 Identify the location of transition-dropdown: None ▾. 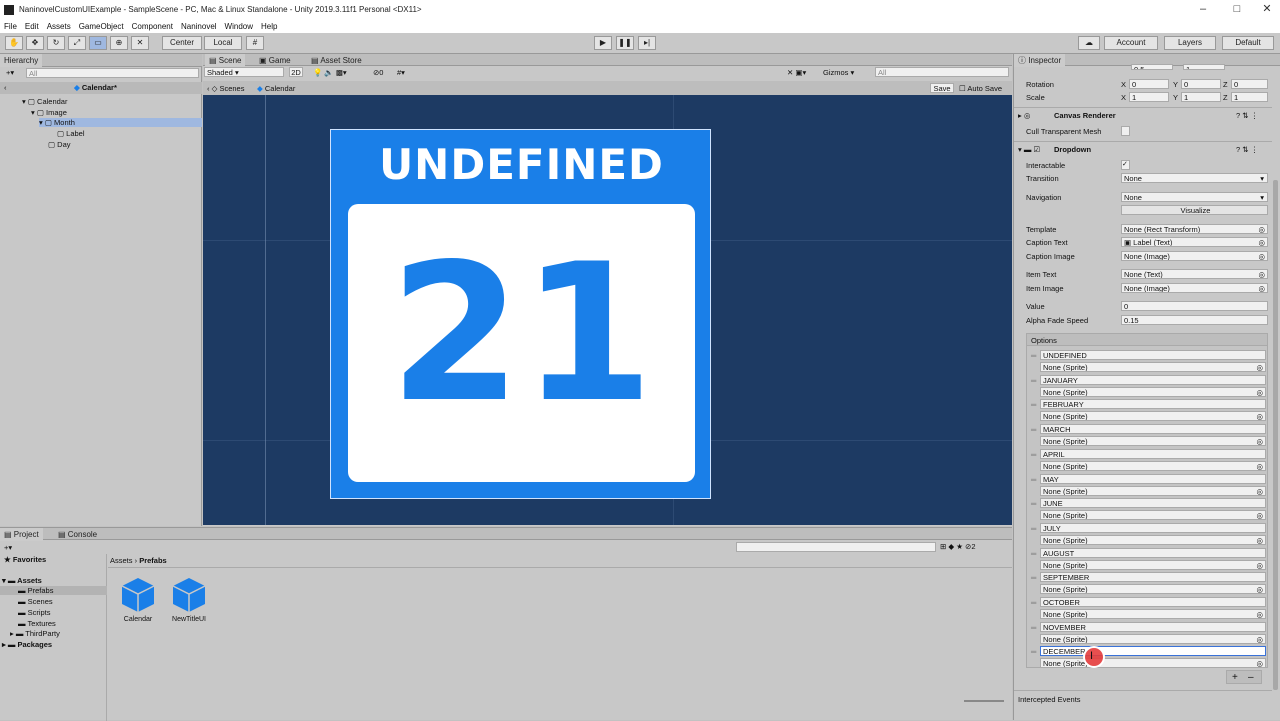
(1194, 178).